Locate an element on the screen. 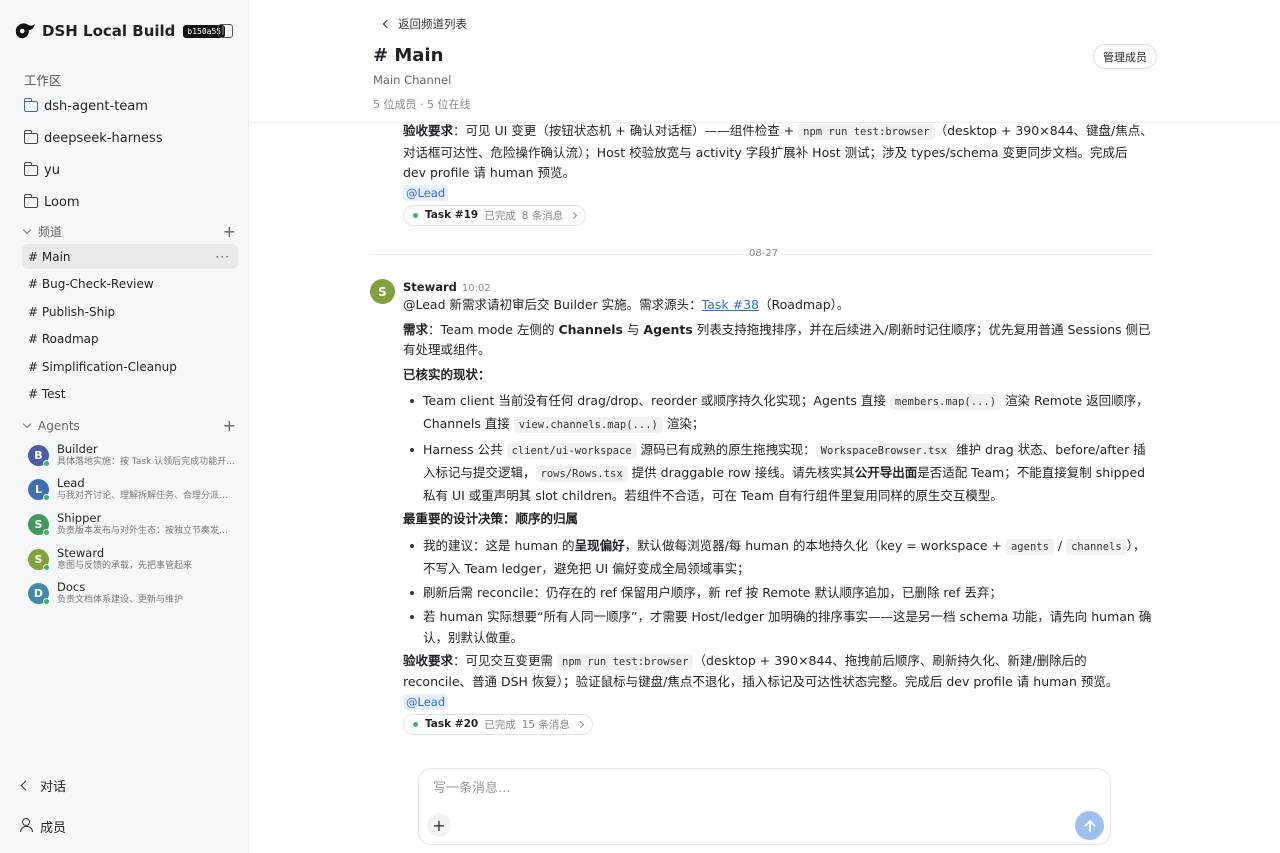  members-nav-item: 成员 is located at coordinates (42, 826).